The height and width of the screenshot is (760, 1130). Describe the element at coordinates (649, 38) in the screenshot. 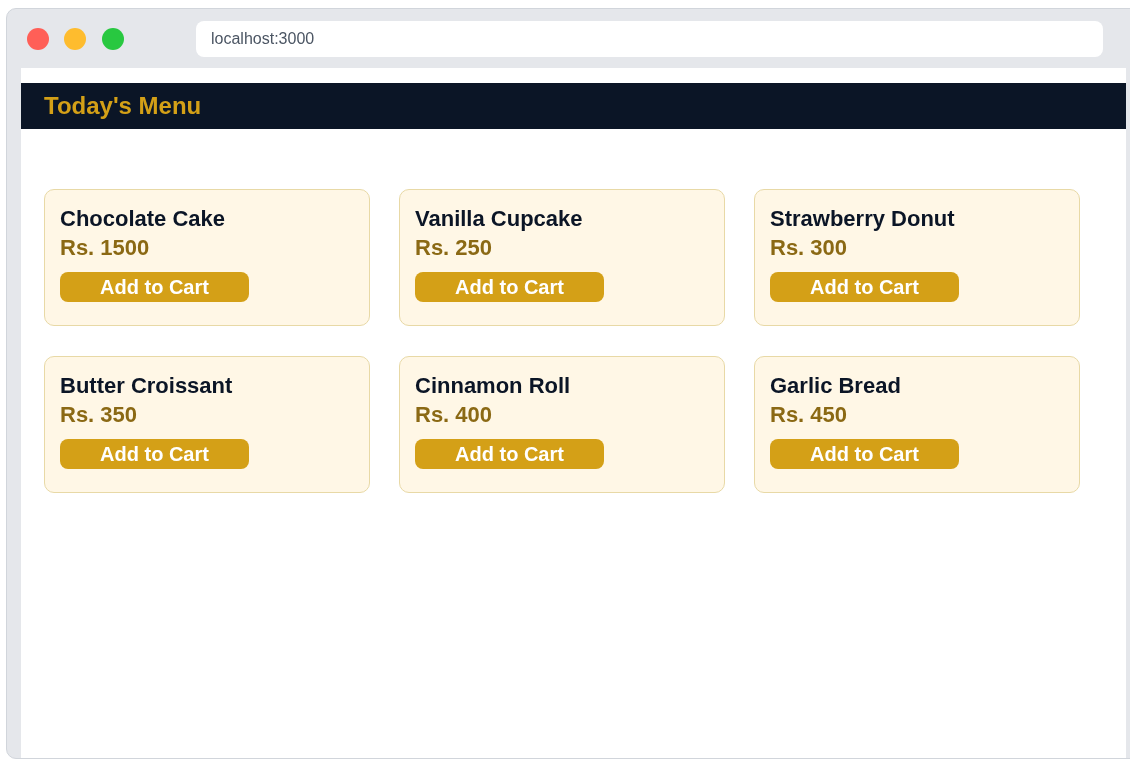

I see `address-bar: localhost:3000` at that location.